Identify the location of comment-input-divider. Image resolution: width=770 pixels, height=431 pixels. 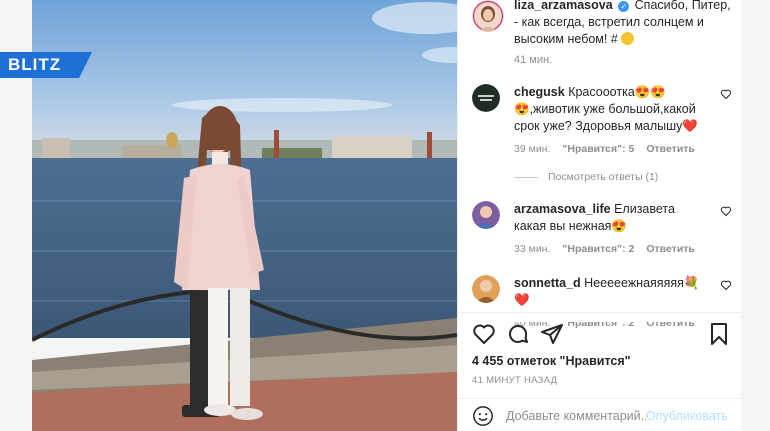
(600, 398).